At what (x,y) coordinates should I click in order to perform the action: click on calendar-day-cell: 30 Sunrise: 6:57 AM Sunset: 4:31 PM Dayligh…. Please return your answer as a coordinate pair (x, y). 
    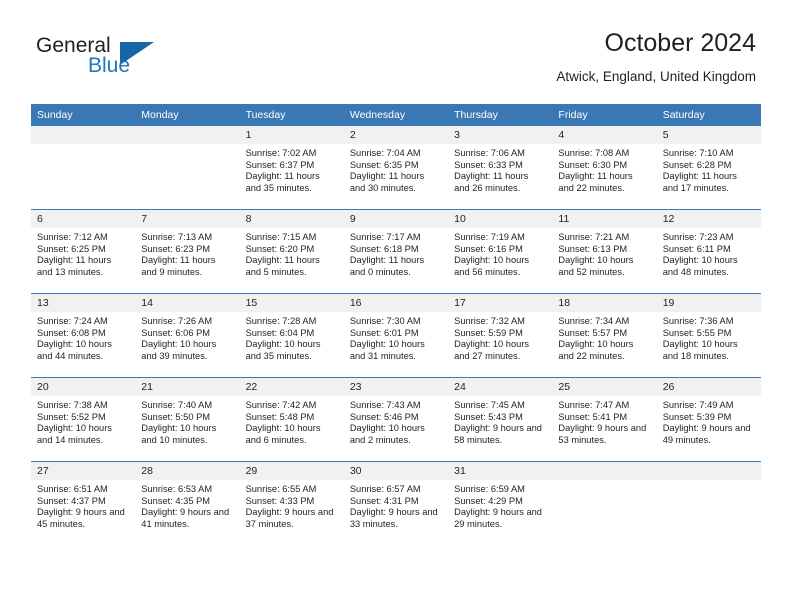
    Looking at the image, I should click on (396, 503).